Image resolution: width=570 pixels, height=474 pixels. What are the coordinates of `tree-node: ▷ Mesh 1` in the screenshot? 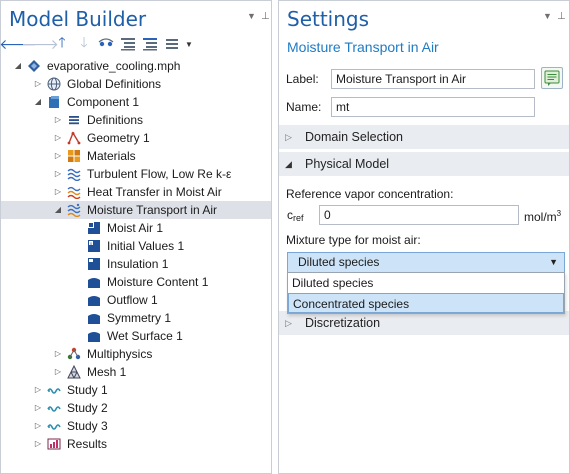 It's located at (136, 372).